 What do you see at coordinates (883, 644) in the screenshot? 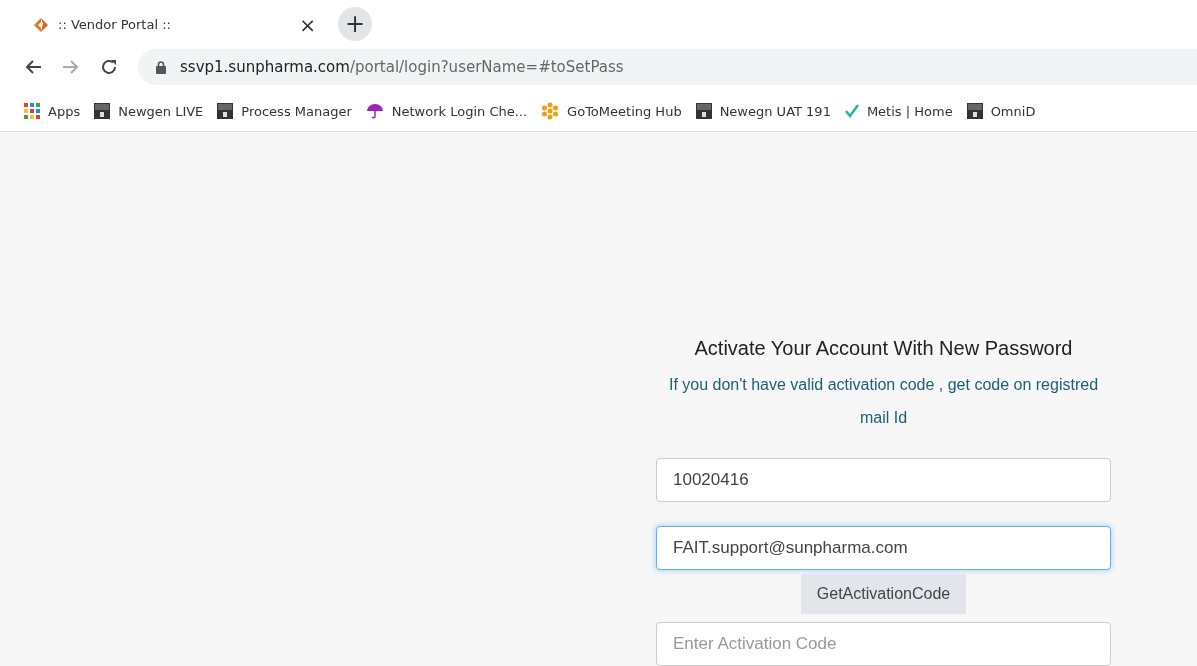
I see `activation-code-field: Enter Activation Code` at bounding box center [883, 644].